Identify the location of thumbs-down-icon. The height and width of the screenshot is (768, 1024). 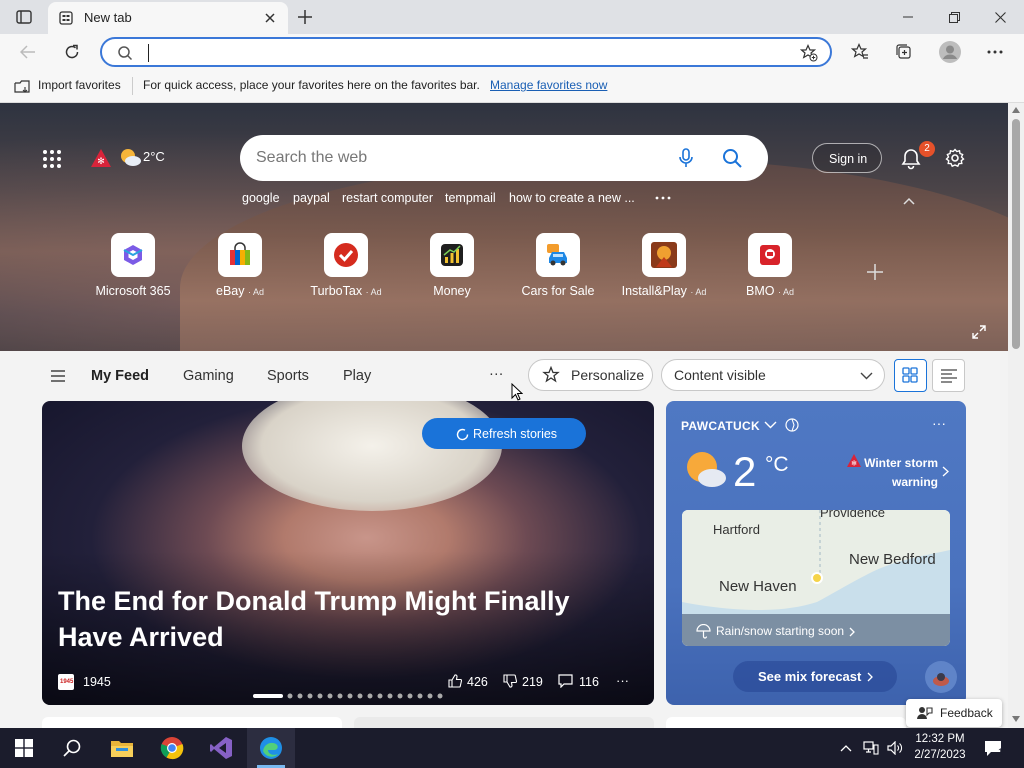
(510, 681).